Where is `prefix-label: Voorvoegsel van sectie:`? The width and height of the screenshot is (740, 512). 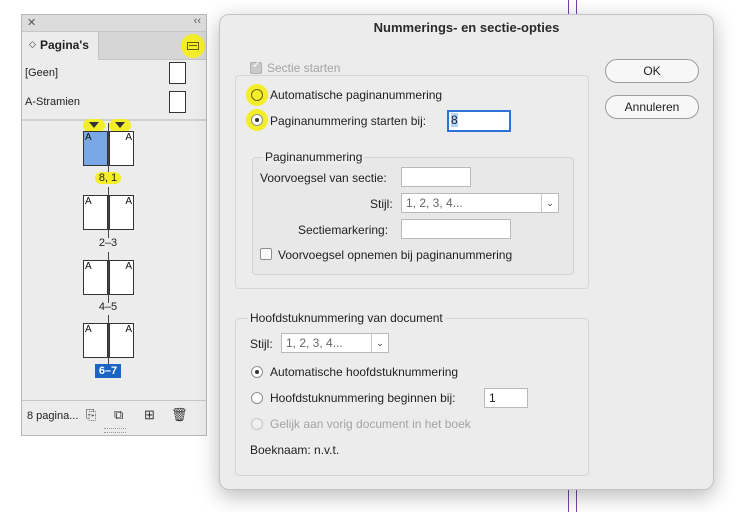
prefix-label: Voorvoegsel van sectie: is located at coordinates (323, 178).